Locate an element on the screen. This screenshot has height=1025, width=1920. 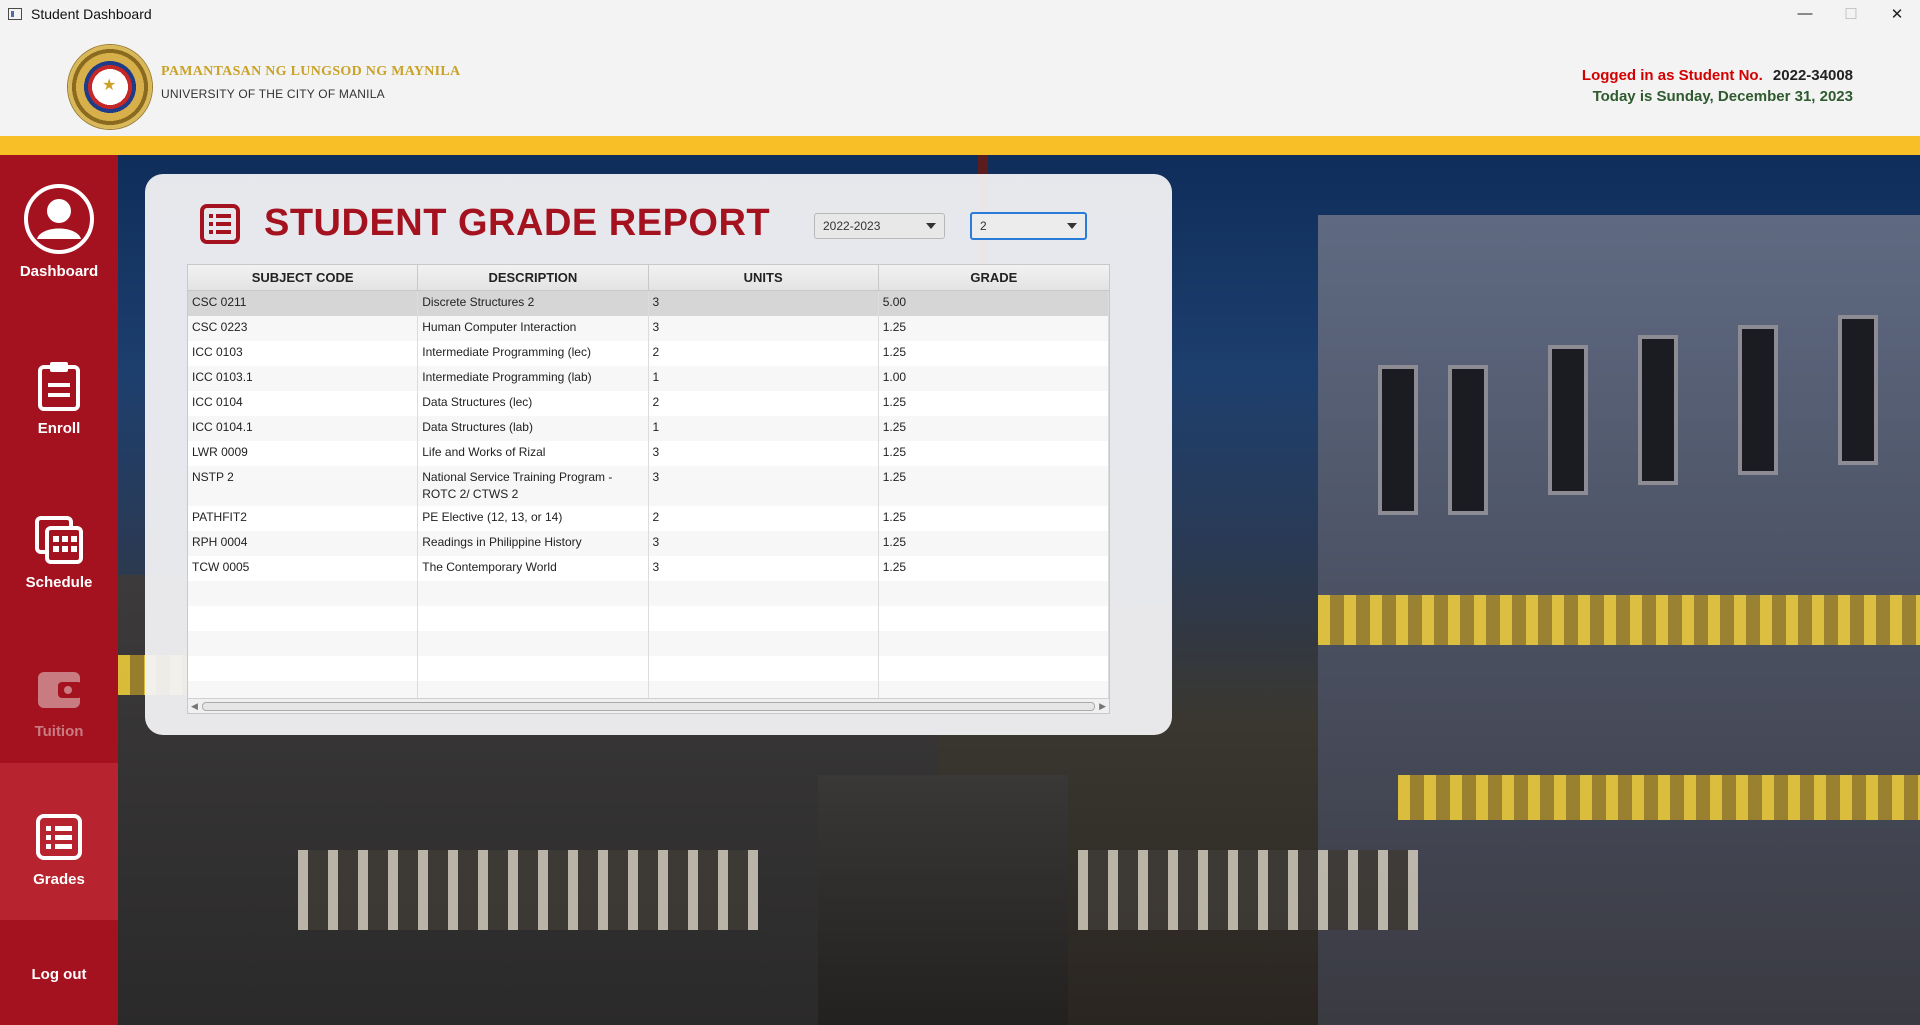
table-row: PATHFIT2 PE Elective (12, 13, or 14) 2 1.25 is located at coordinates (648, 518).